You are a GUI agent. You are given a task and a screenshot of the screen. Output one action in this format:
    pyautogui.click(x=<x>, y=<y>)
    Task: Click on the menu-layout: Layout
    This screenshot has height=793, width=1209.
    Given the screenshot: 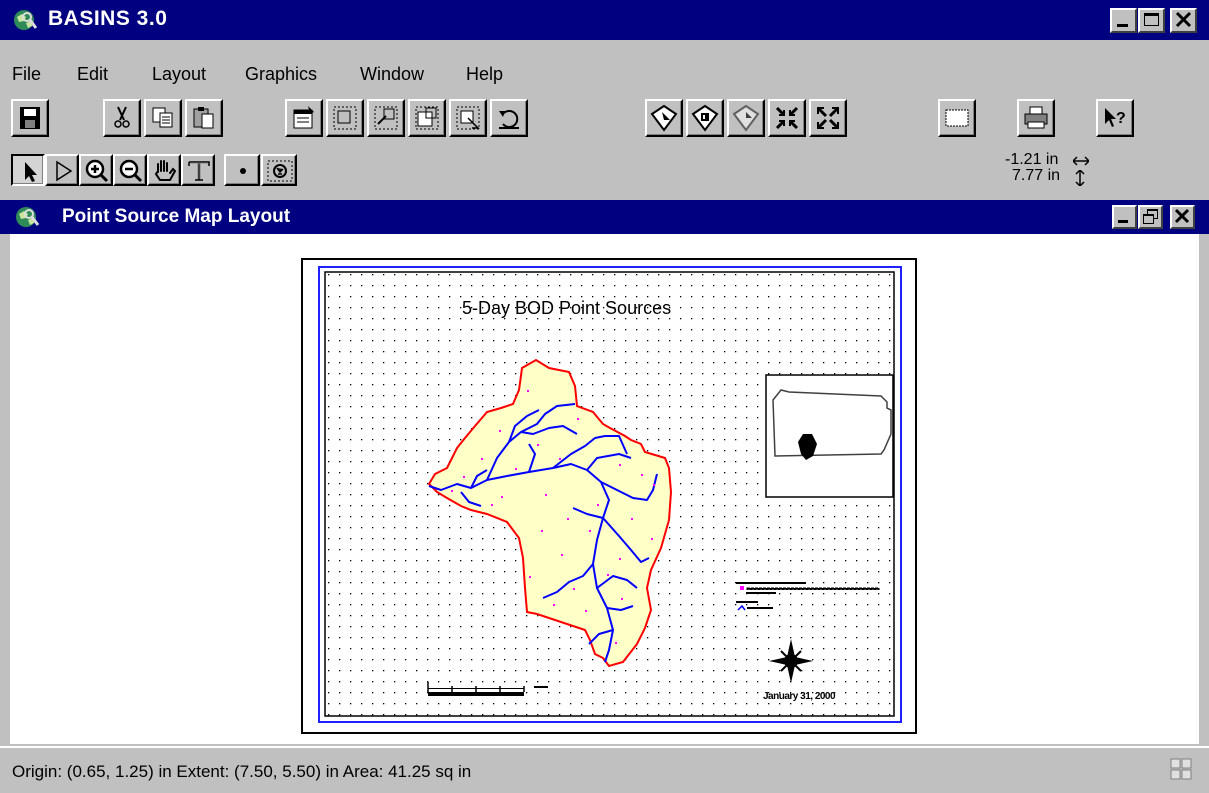 What is the action you would take?
    pyautogui.click(x=179, y=74)
    